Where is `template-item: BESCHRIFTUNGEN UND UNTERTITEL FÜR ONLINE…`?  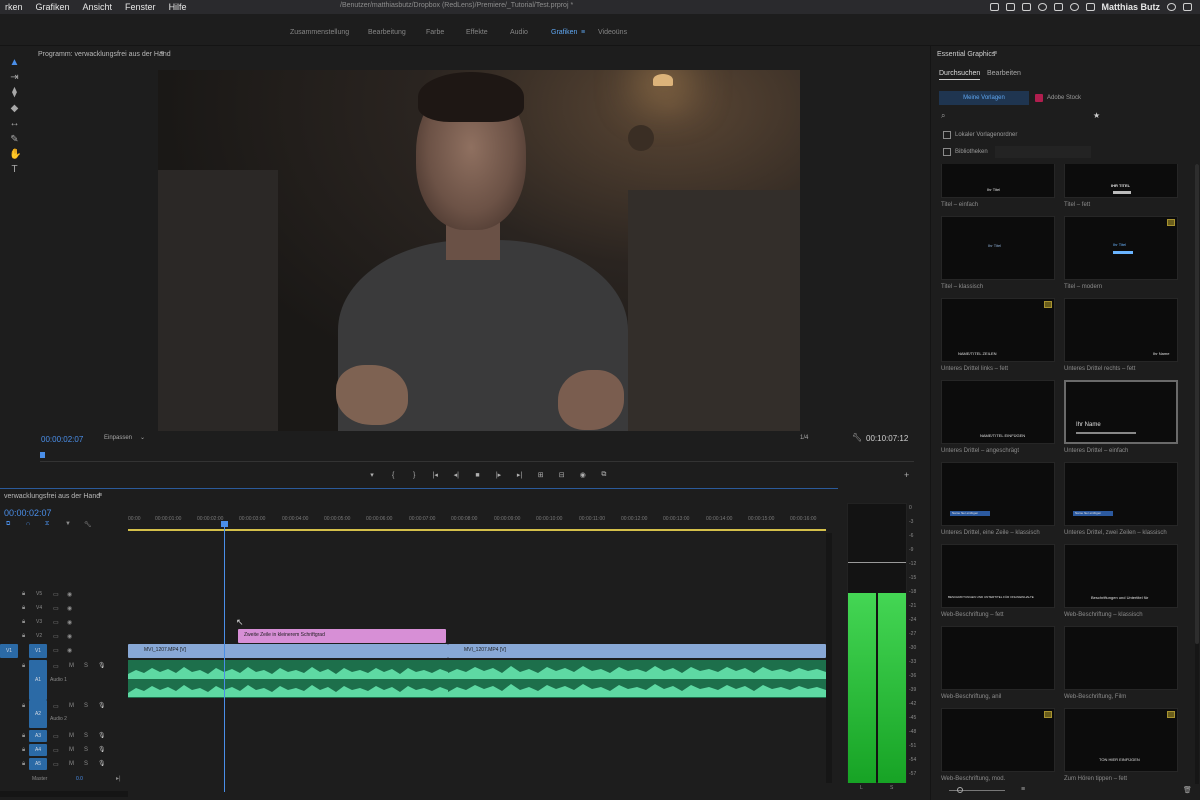
template-item: BESCHRIFTUNGEN UND UNTERTITEL FÜR ONLINE… is located at coordinates (998, 581).